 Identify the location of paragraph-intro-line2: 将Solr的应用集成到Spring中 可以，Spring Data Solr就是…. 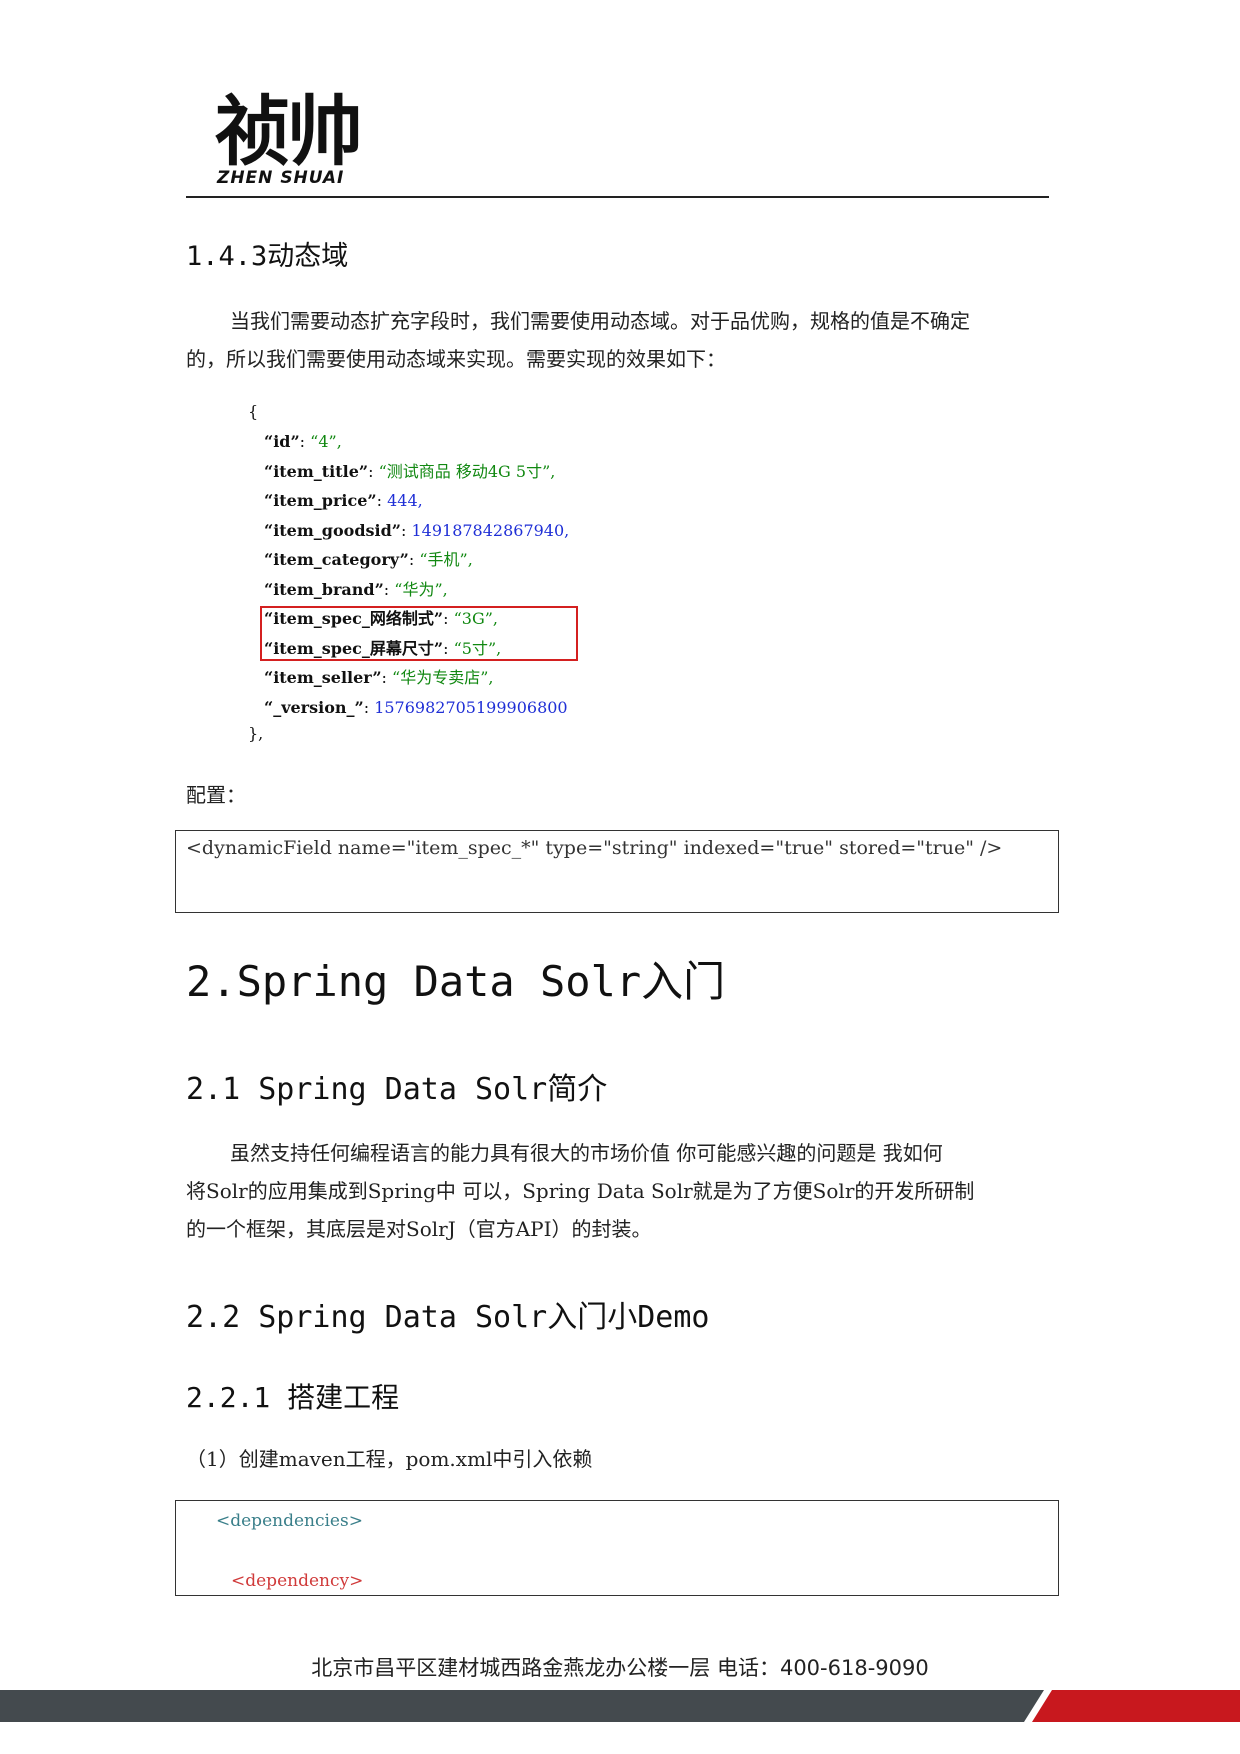
(580, 1191).